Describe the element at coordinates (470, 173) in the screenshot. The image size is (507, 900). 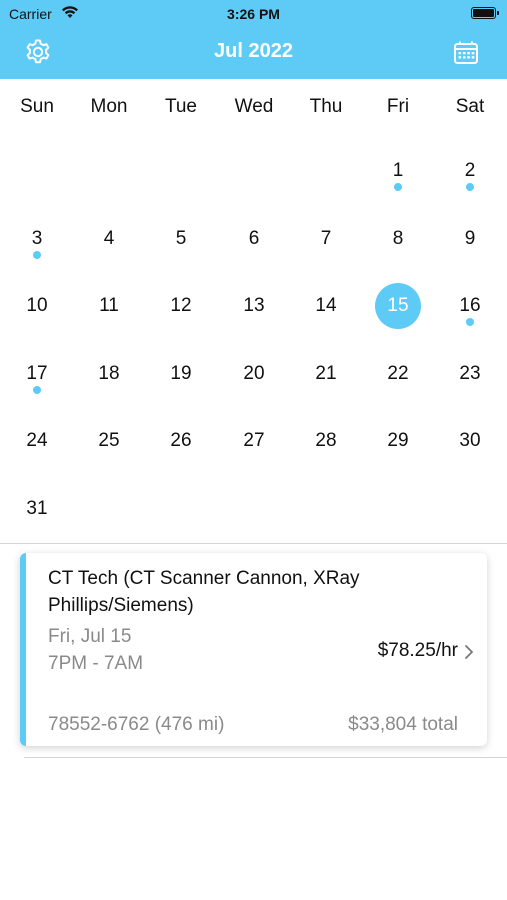
I see `calendar-day: 2` at that location.